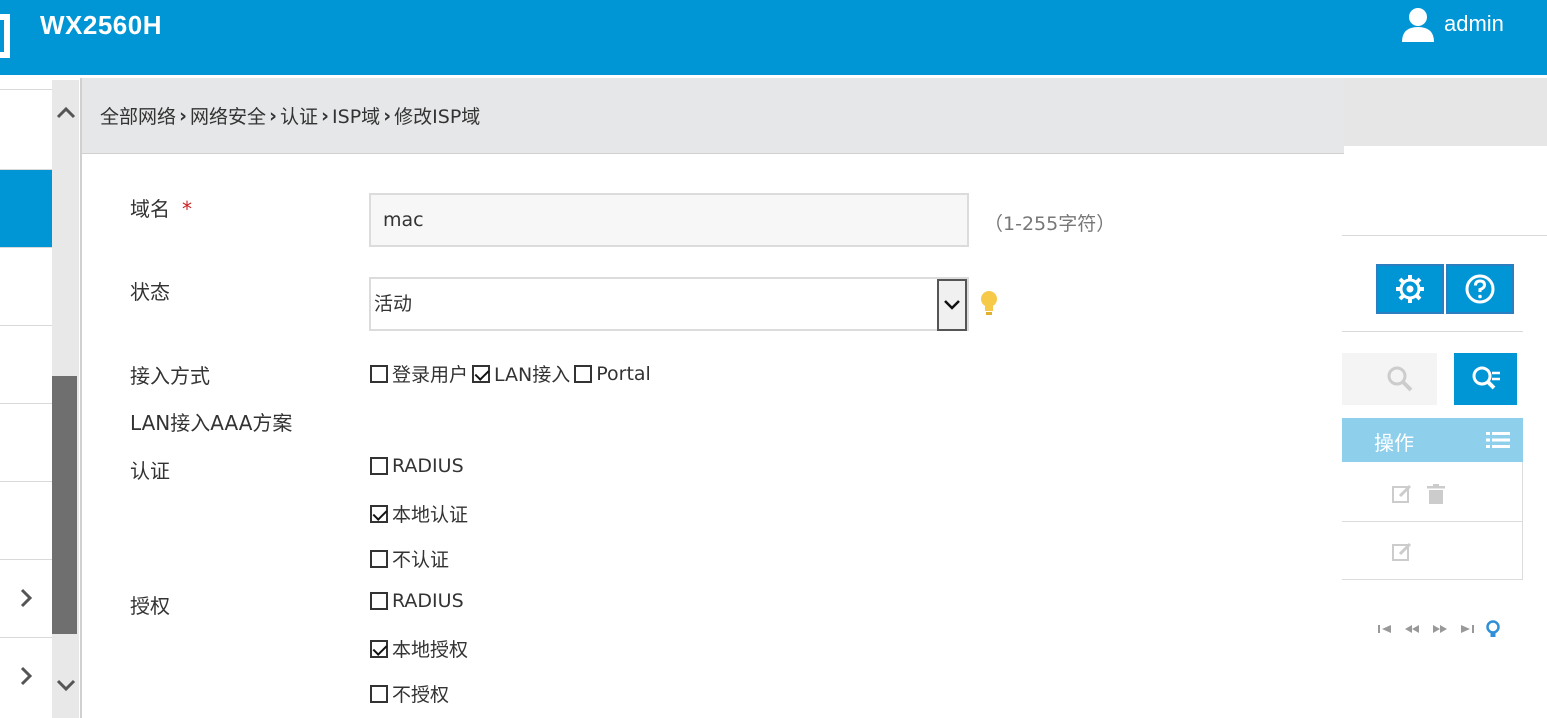 The height and width of the screenshot is (718, 1547). I want to click on settings-button, so click(1410, 289).